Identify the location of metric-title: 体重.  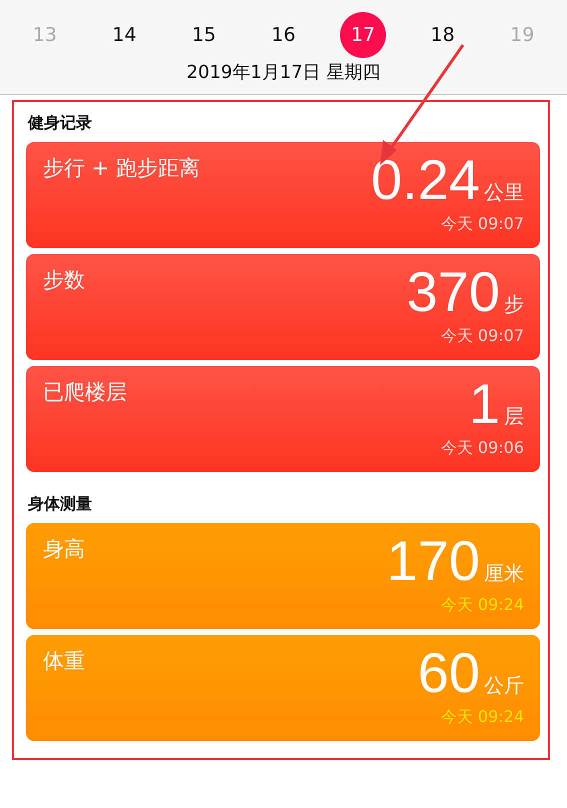
(64, 661).